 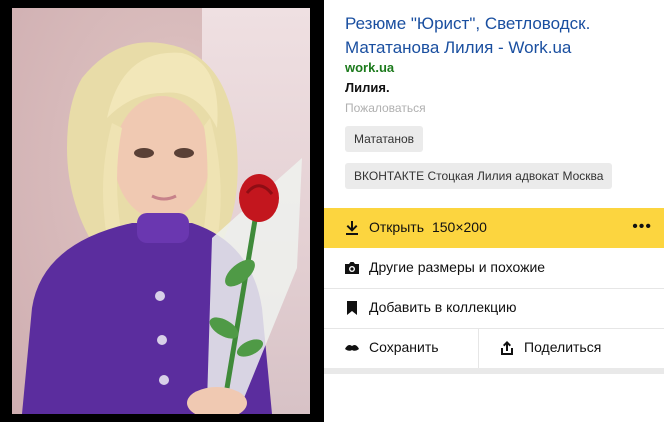 I want to click on open-label: Открыть, so click(x=396, y=227).